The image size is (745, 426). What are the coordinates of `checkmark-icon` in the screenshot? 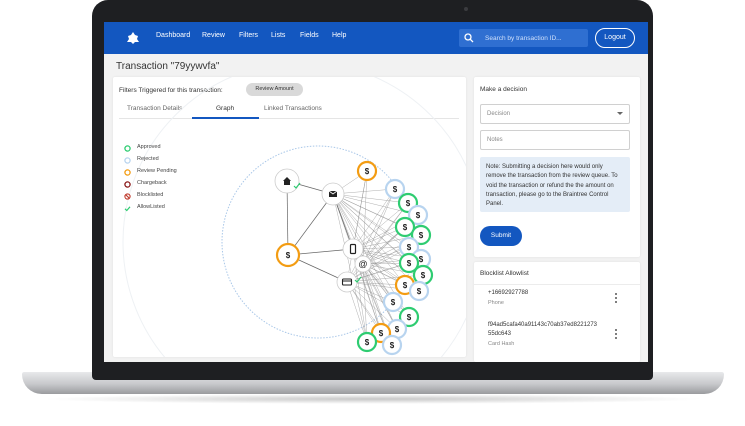 It's located at (127, 209).